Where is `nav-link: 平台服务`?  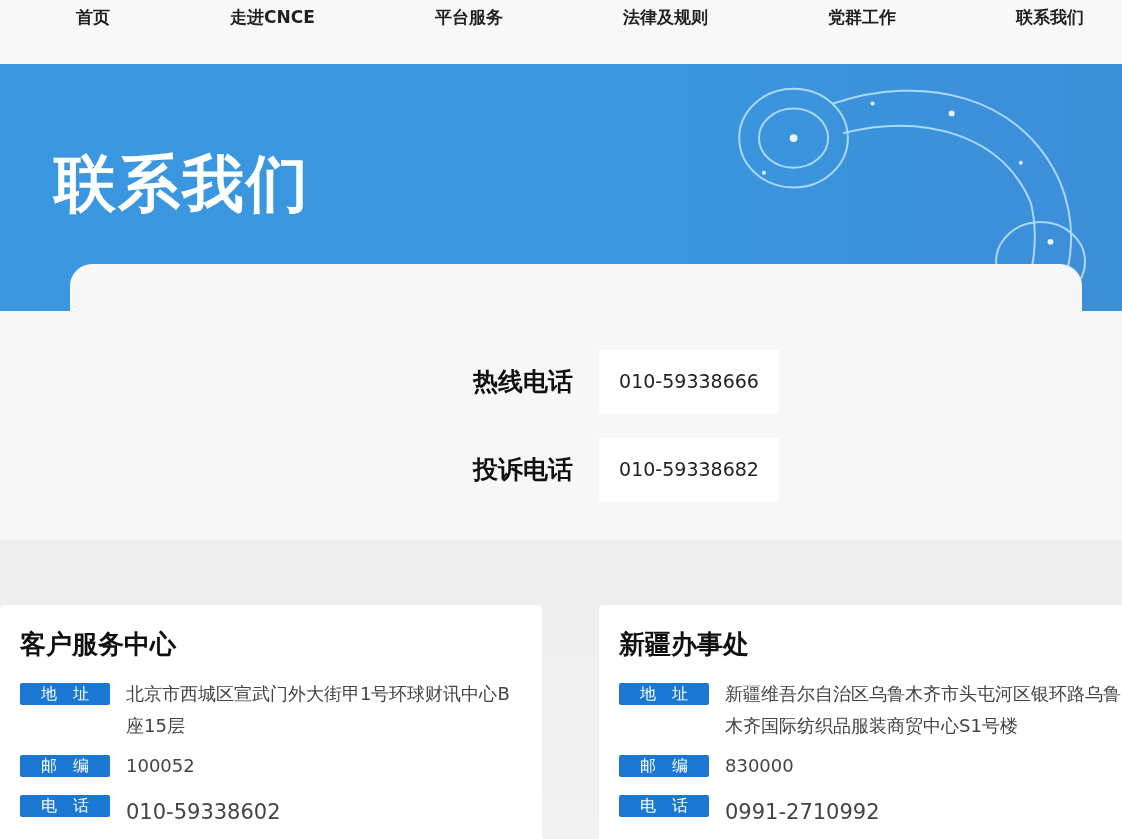
nav-link: 平台服务 is located at coordinates (468, 15).